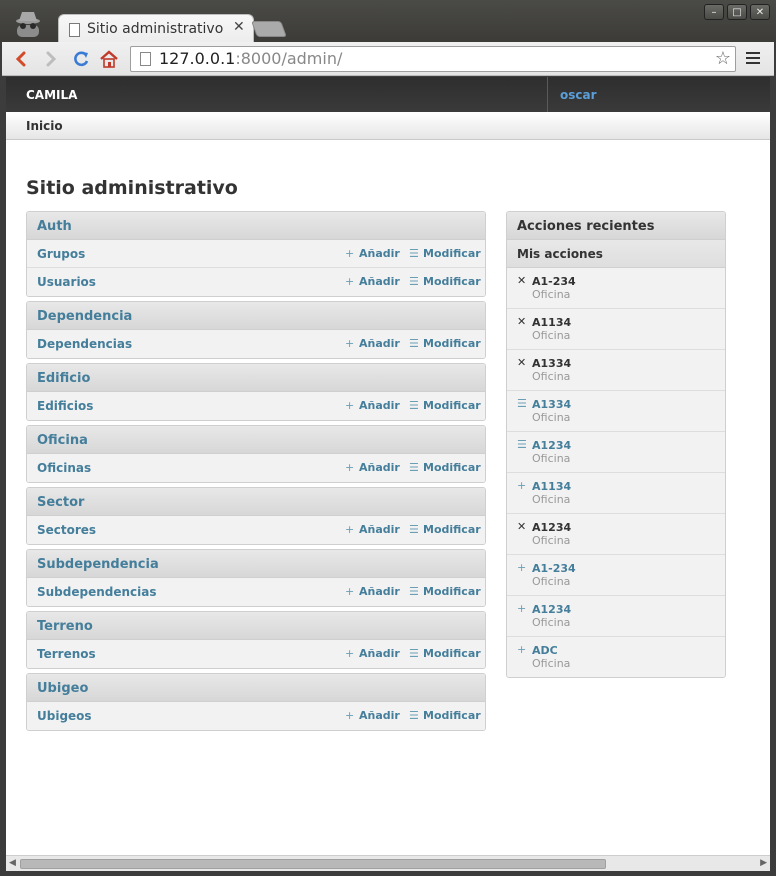  I want to click on app-module-header: Sector, so click(256, 502).